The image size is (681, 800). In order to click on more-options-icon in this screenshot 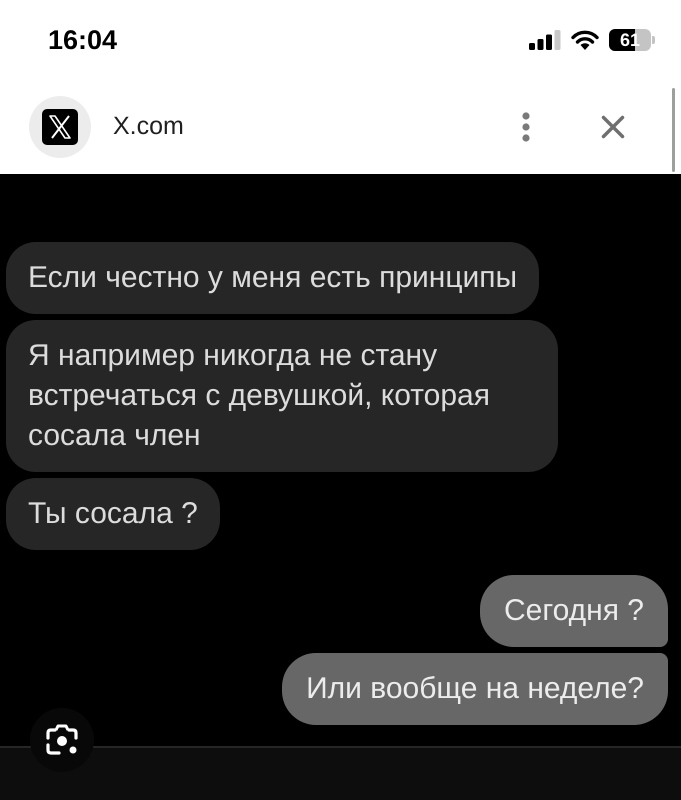, I will do `click(526, 127)`.